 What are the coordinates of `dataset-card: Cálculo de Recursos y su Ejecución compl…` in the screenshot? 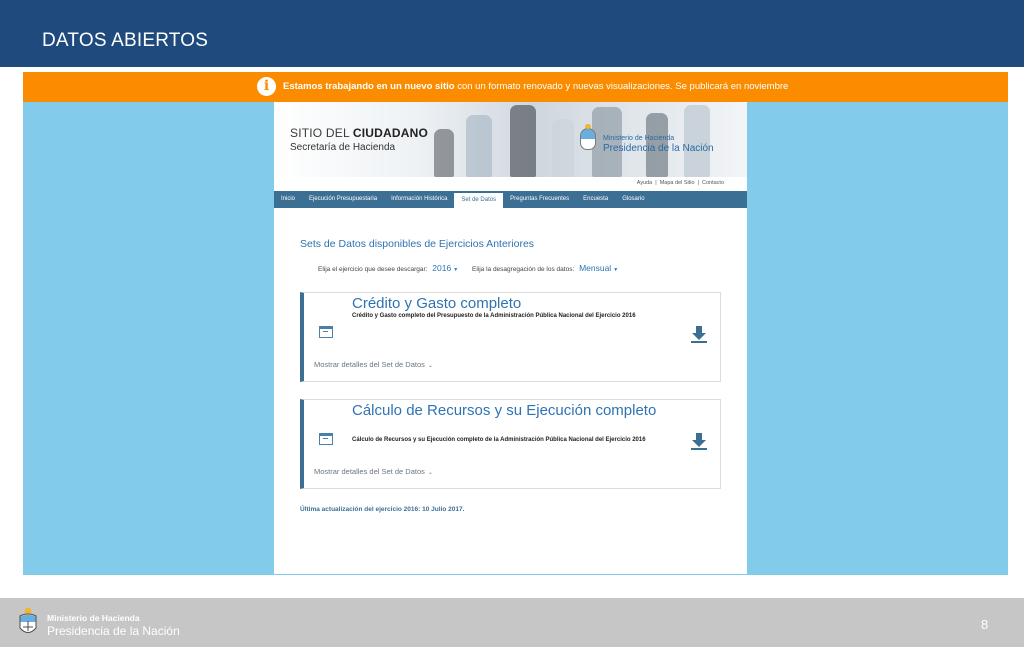 It's located at (510, 444).